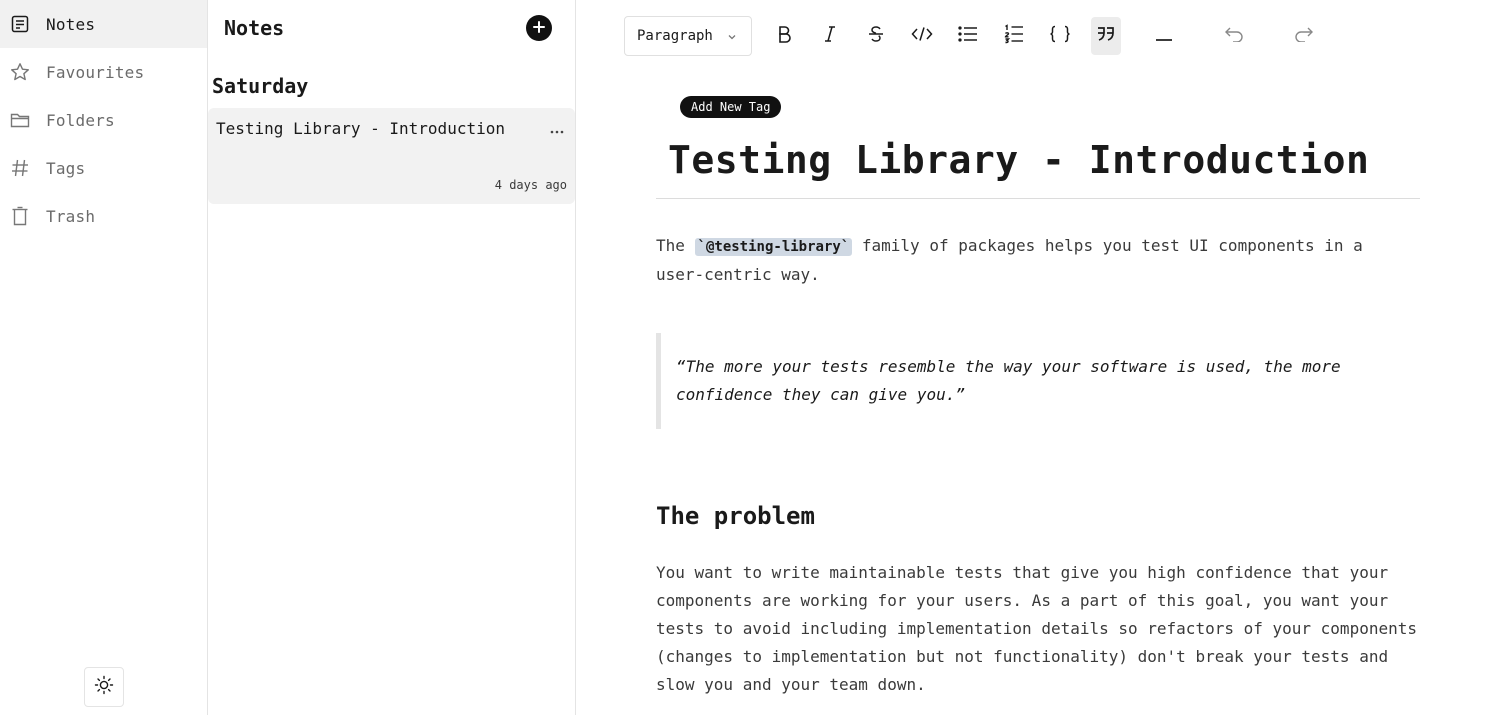 This screenshot has width=1500, height=715. I want to click on folder-icon, so click(20, 120).